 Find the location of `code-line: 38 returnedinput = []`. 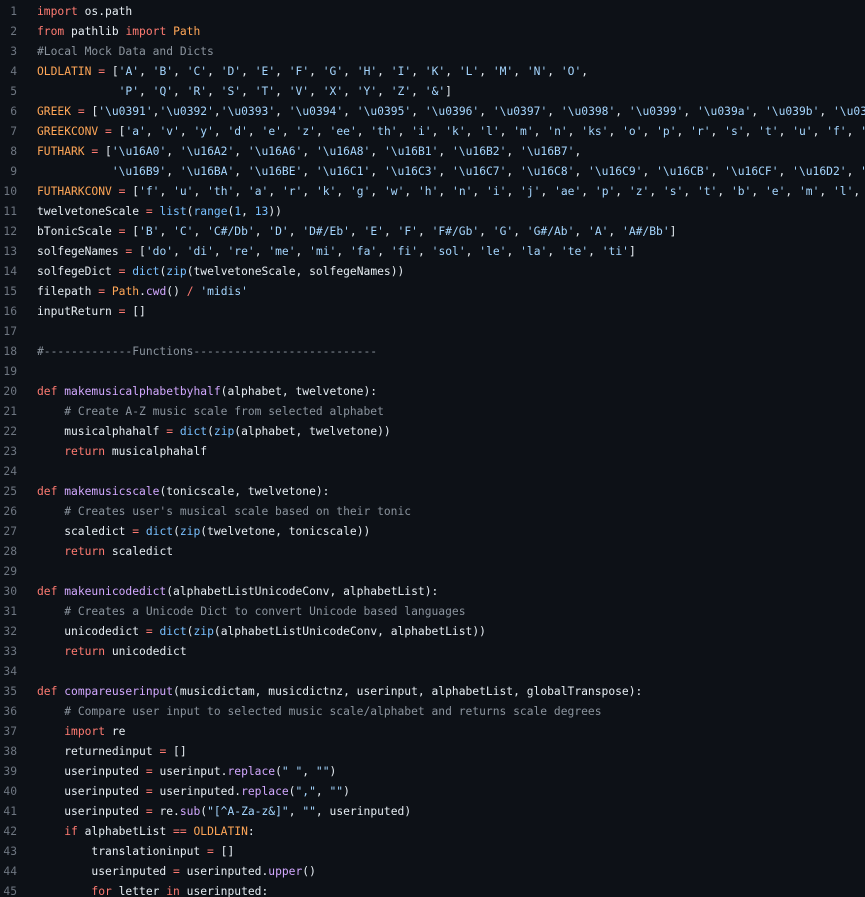

code-line: 38 returnedinput = [] is located at coordinates (432, 752).